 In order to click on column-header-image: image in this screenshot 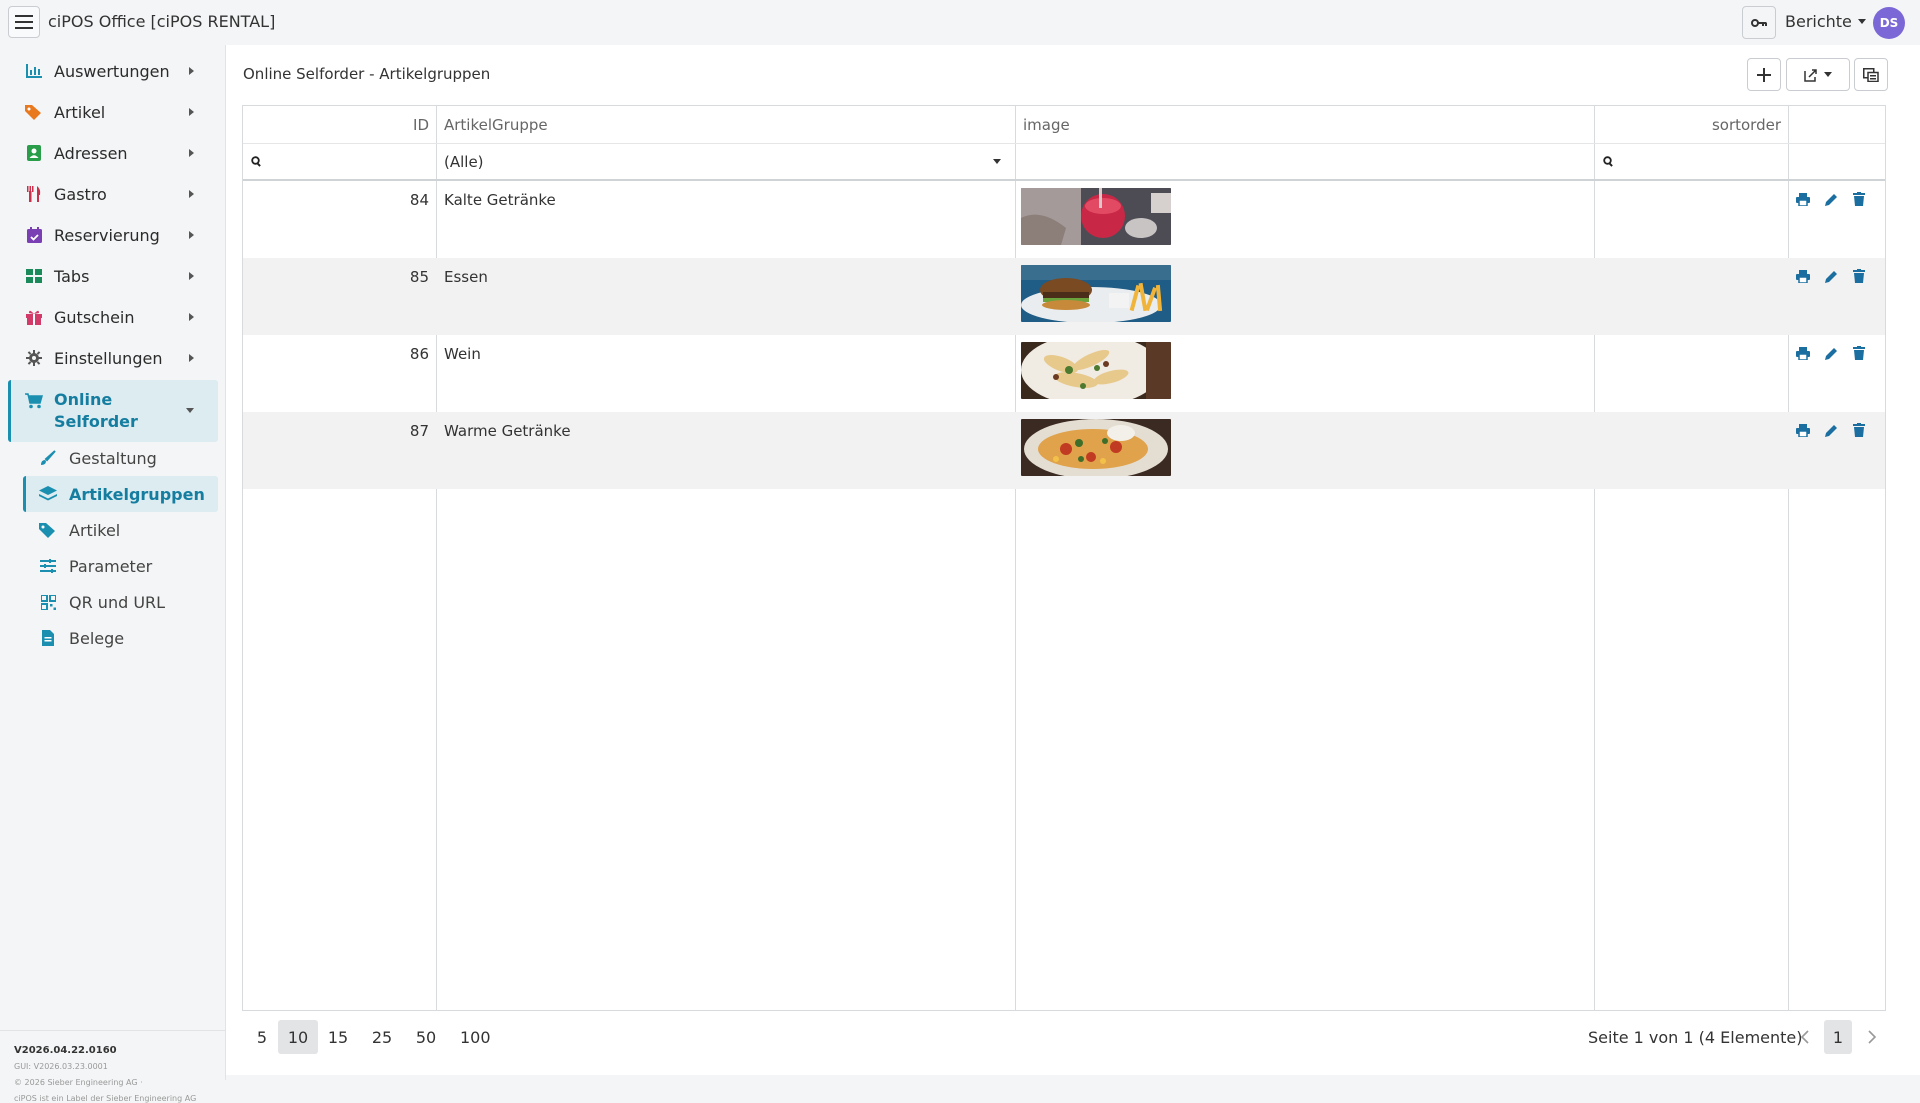, I will do `click(1046, 124)`.